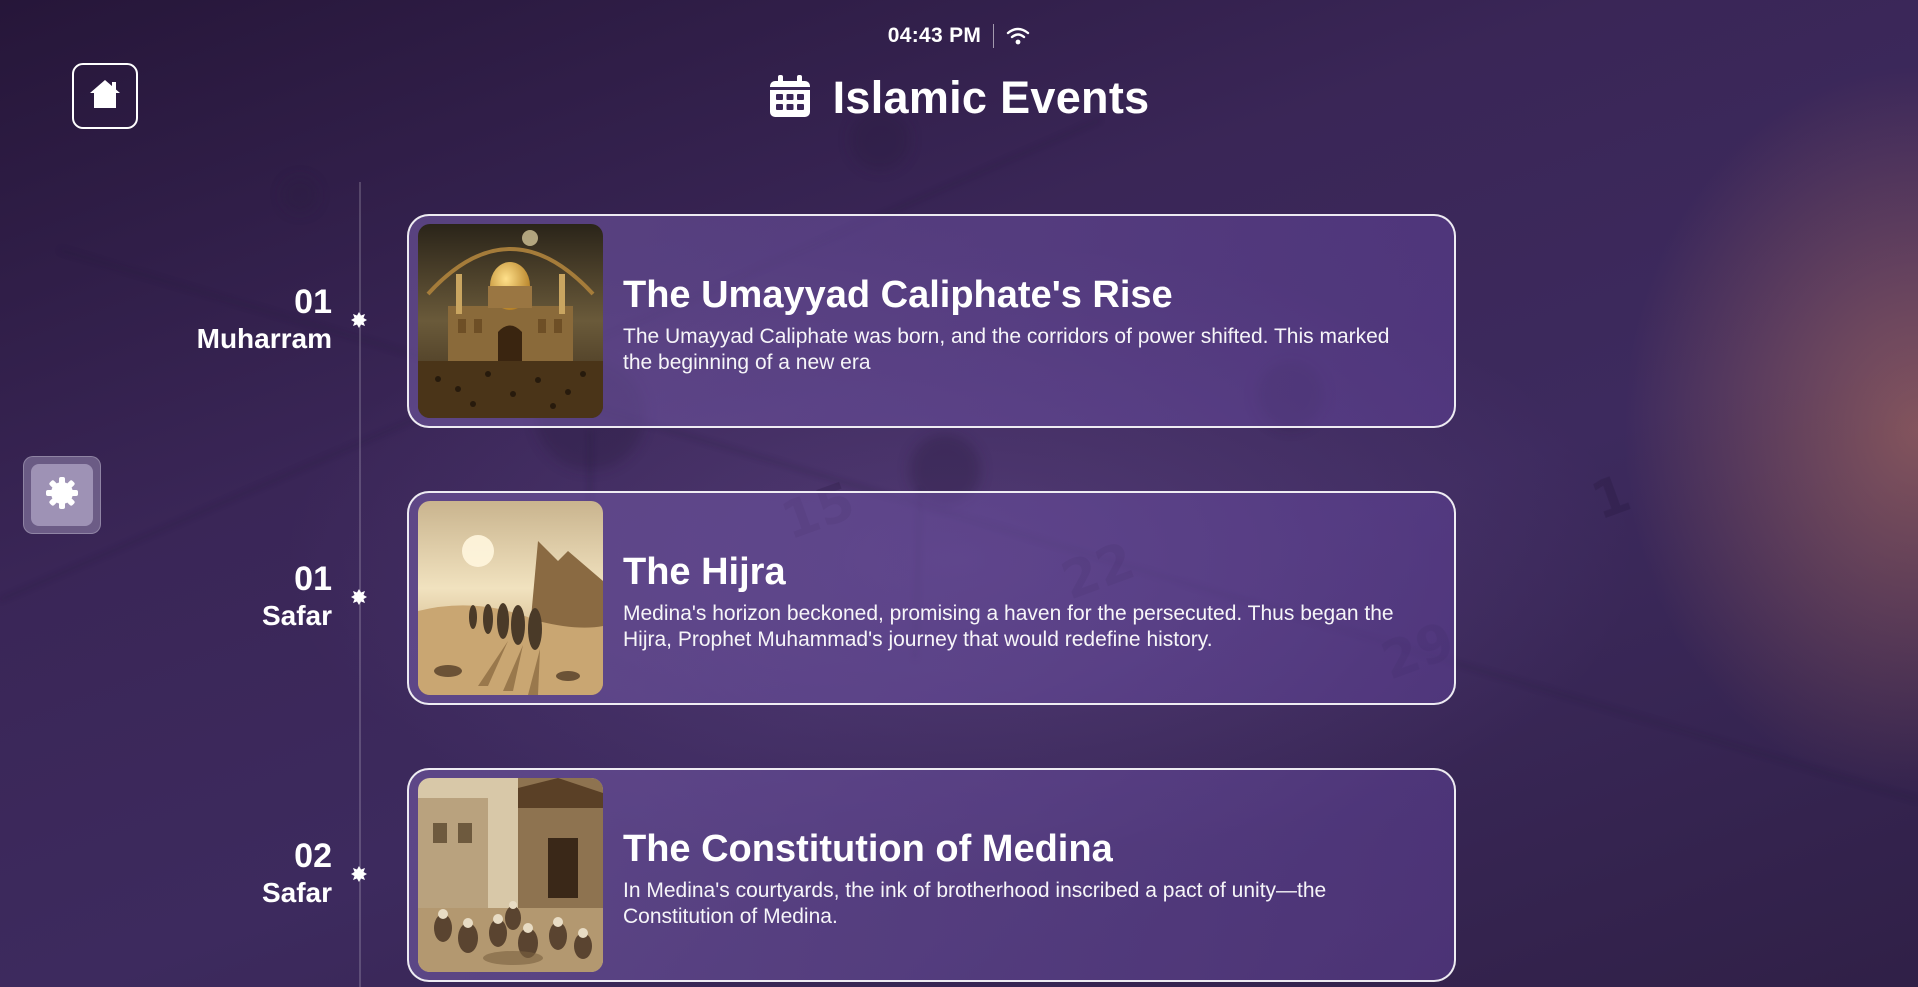 This screenshot has height=987, width=1918. What do you see at coordinates (1018, 36) in the screenshot?
I see `wifi-icon` at bounding box center [1018, 36].